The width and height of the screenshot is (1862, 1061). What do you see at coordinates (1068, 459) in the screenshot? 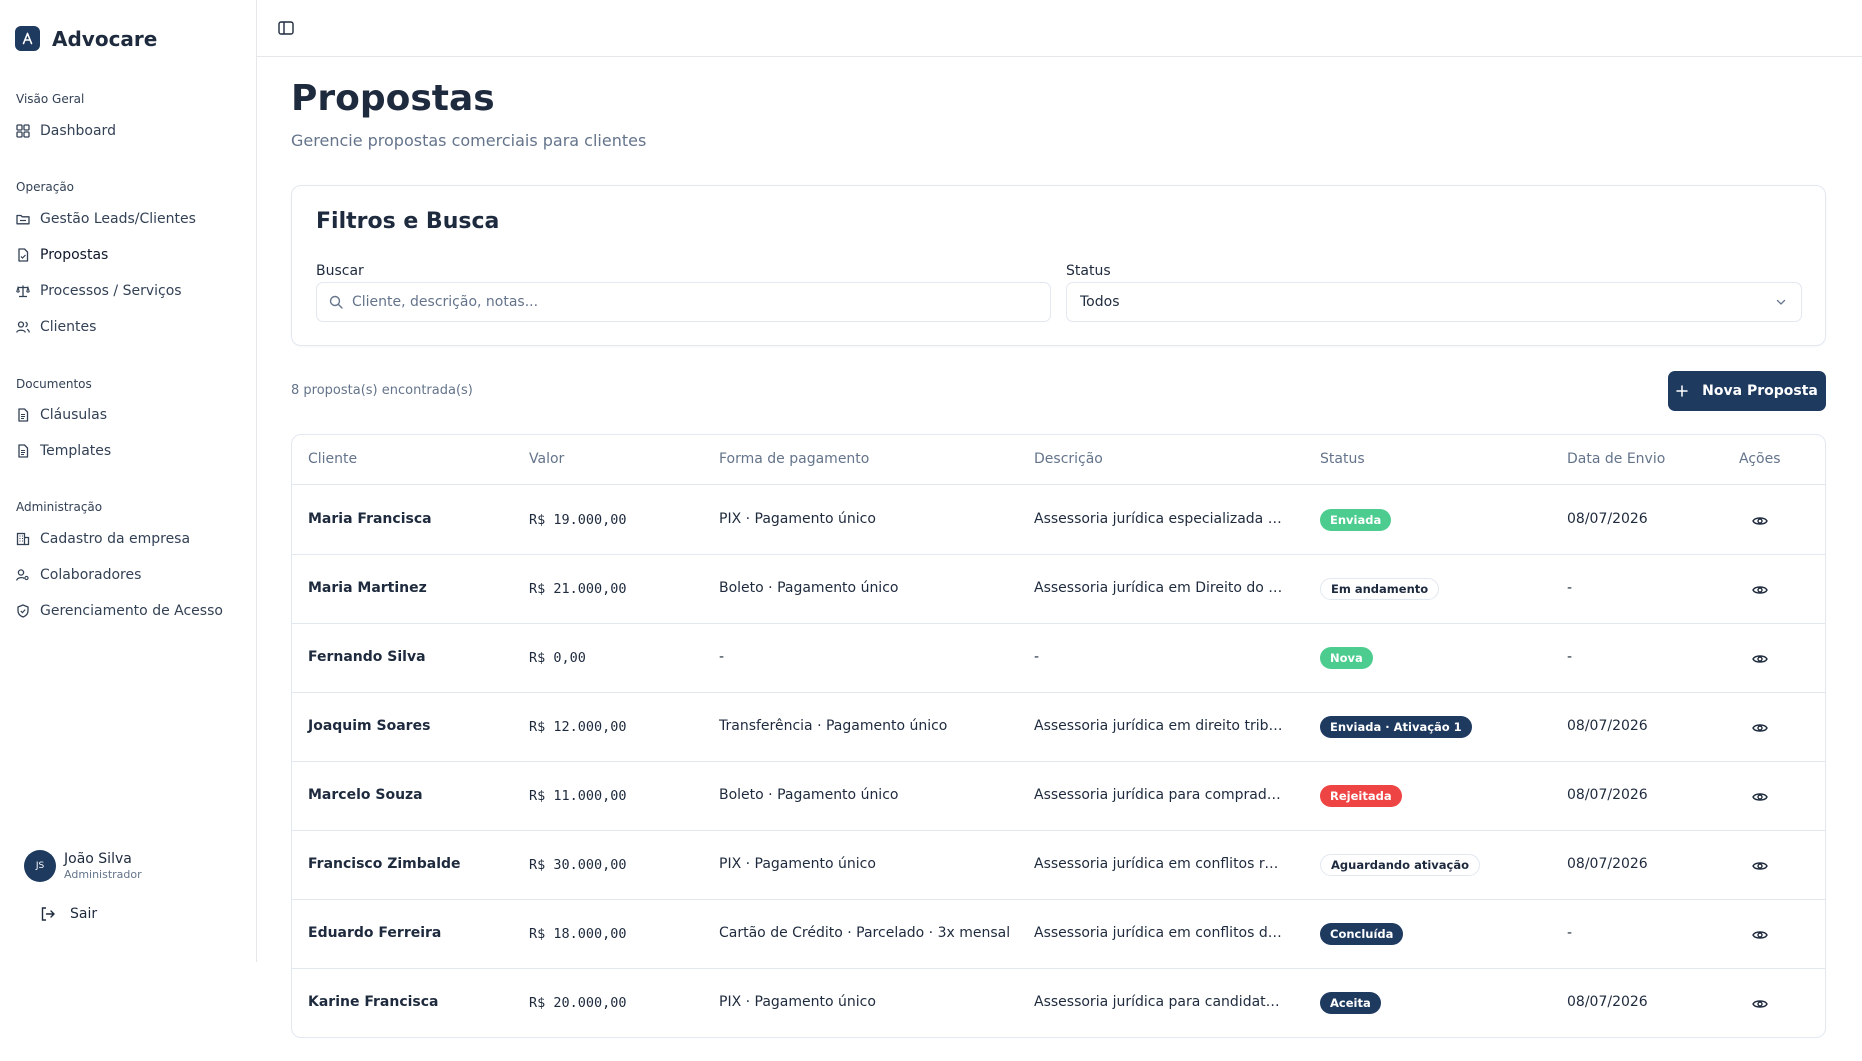
I see `column-header-descricao: Descrição` at bounding box center [1068, 459].